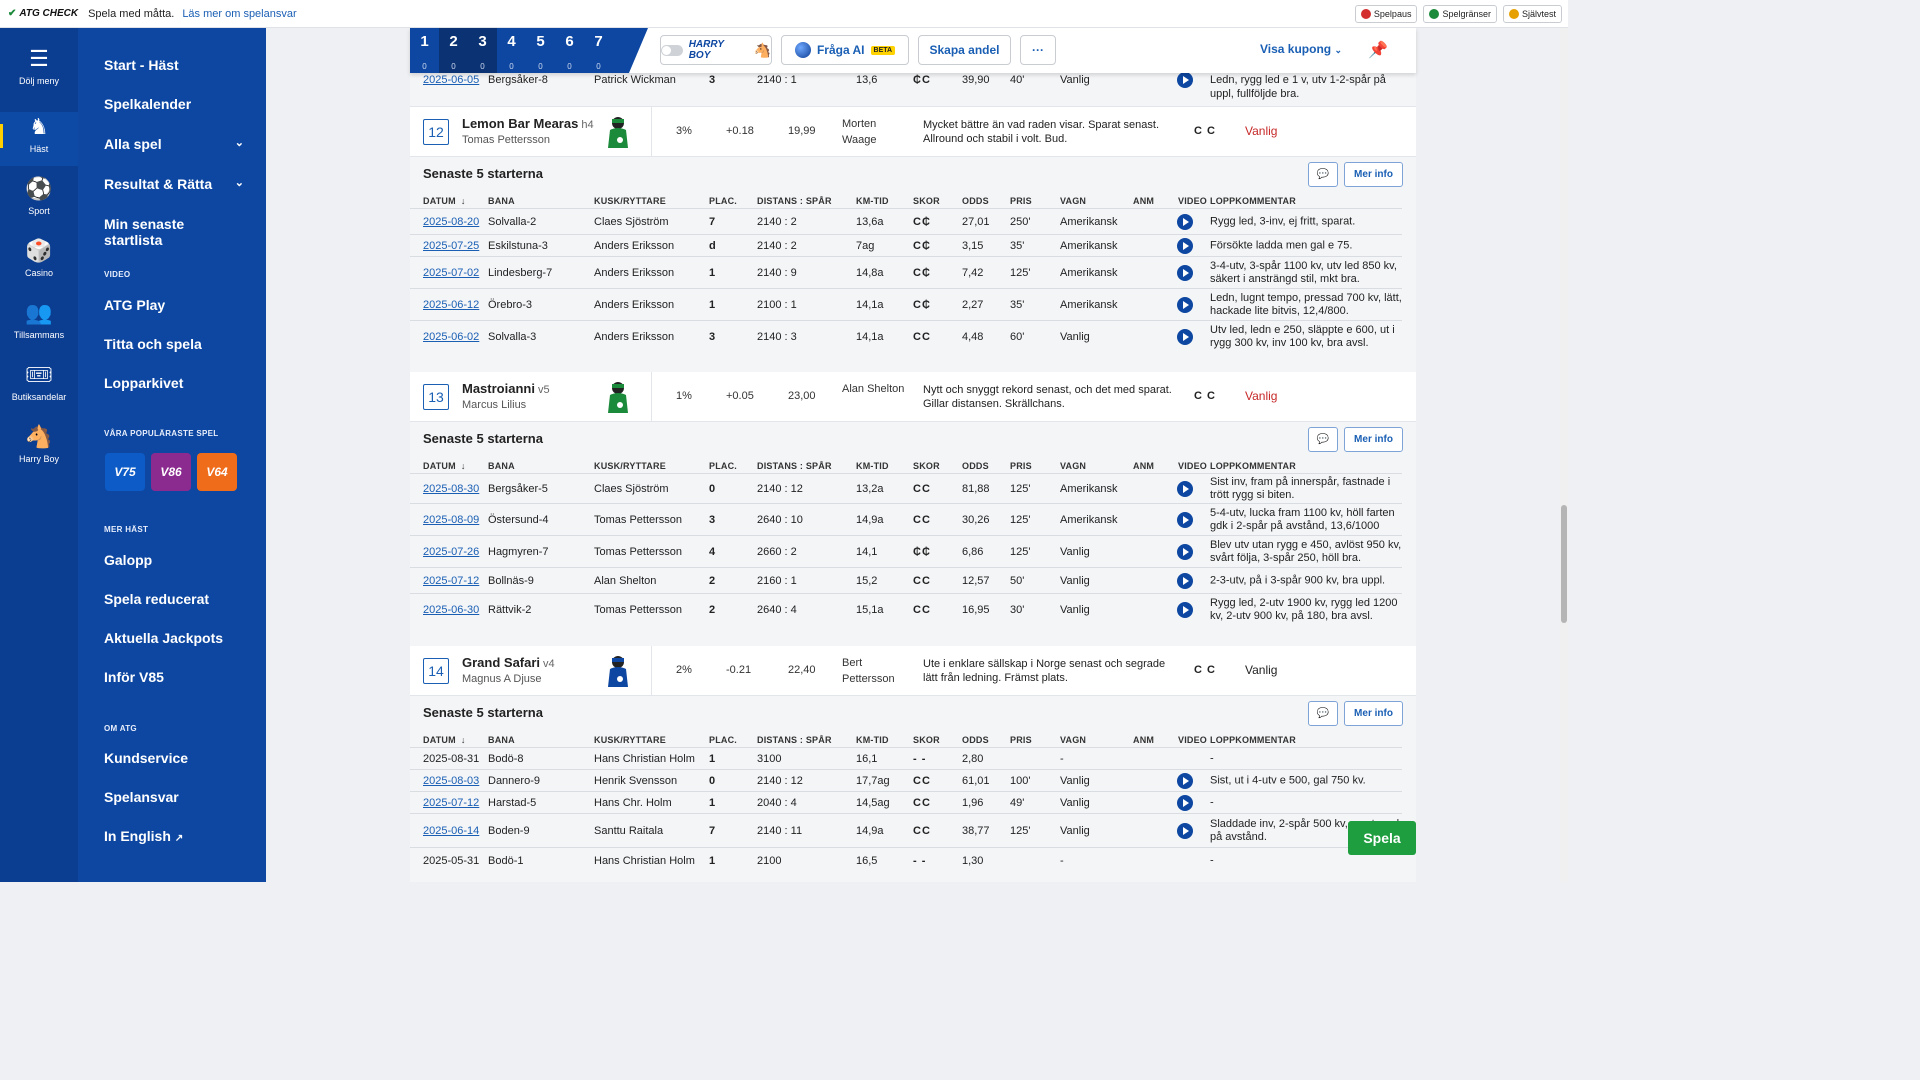  Describe the element at coordinates (174, 305) in the screenshot. I see `video-item-0: ATG Play` at that location.